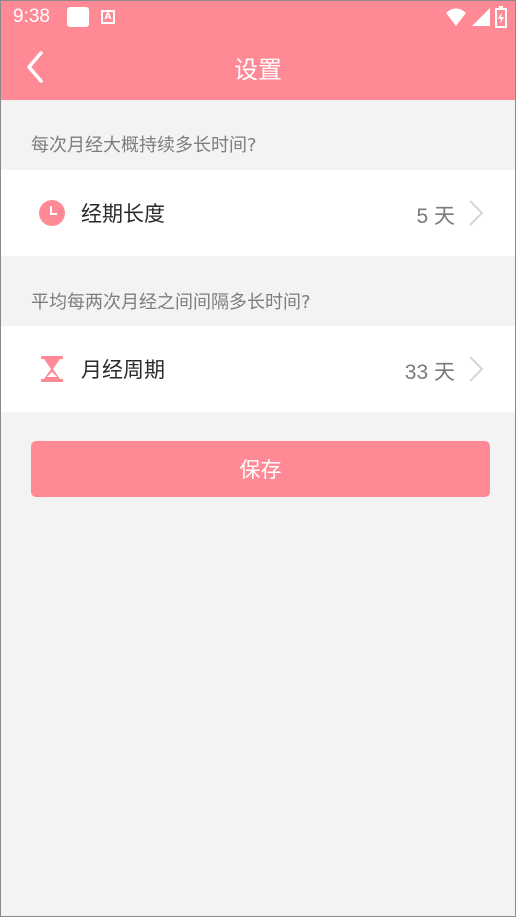  What do you see at coordinates (435, 216) in the screenshot?
I see `period-length-value: 5 天` at bounding box center [435, 216].